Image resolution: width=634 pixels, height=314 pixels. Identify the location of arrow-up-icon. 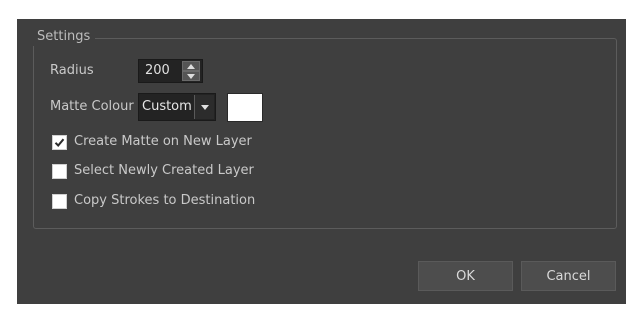
(191, 66).